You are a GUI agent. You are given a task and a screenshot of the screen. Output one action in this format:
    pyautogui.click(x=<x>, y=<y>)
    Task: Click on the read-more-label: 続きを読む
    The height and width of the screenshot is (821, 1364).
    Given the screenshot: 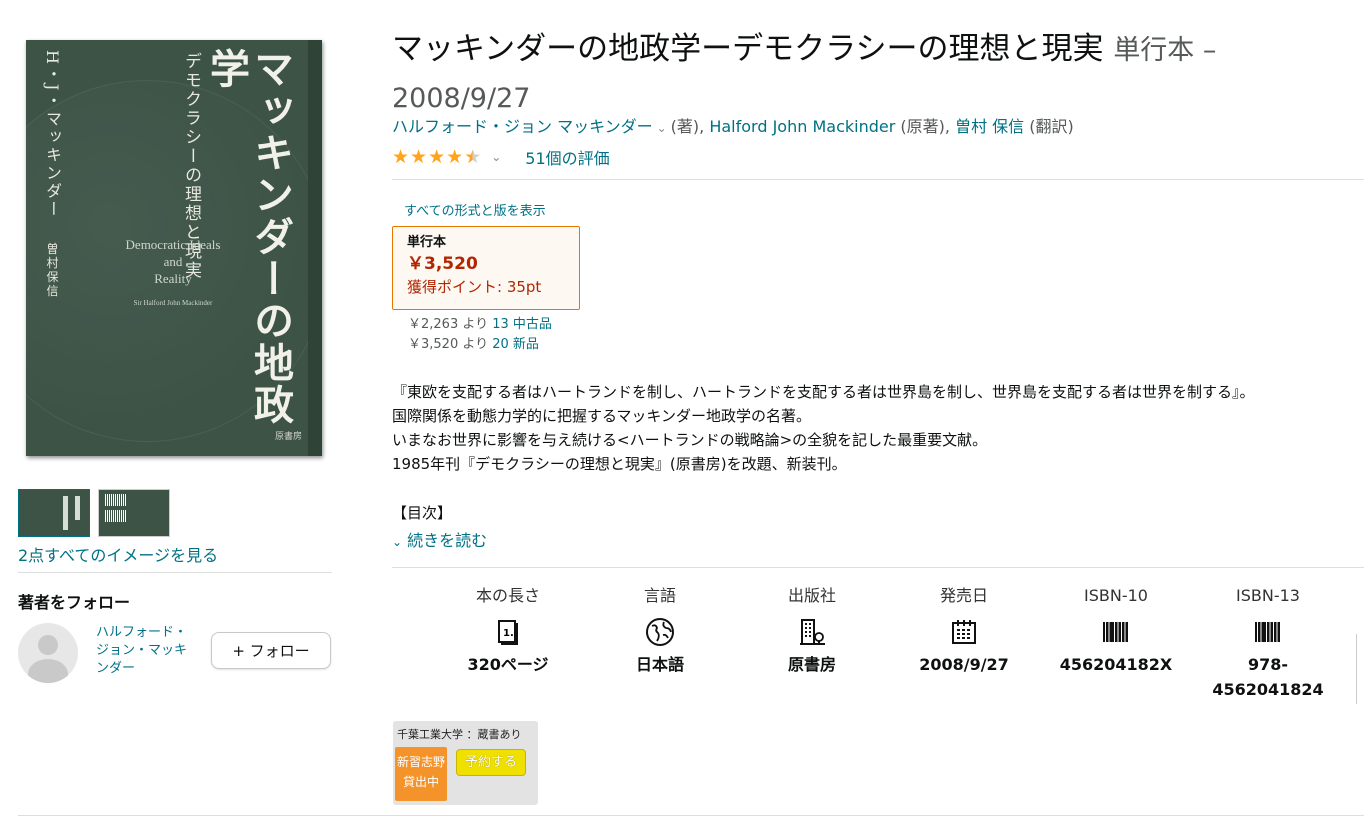 What is the action you would take?
    pyautogui.click(x=447, y=540)
    